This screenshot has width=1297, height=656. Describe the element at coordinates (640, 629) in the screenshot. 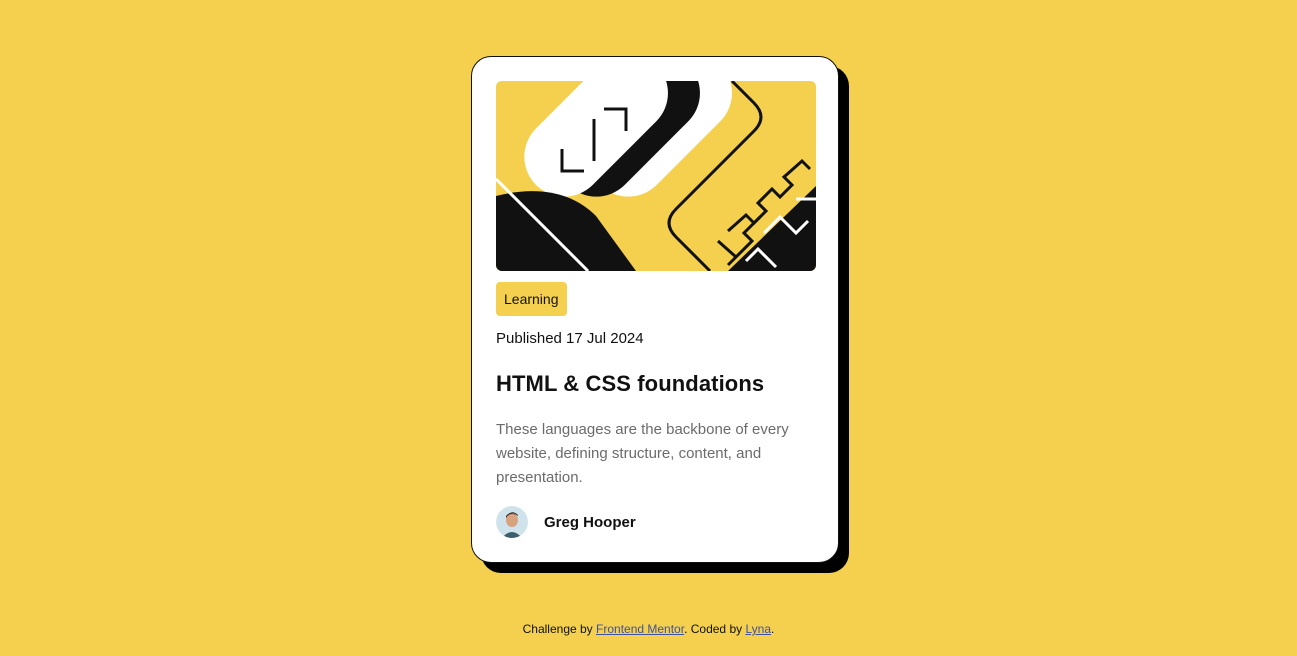

I see `frontend-mentor-link: Frontend Mentor` at that location.